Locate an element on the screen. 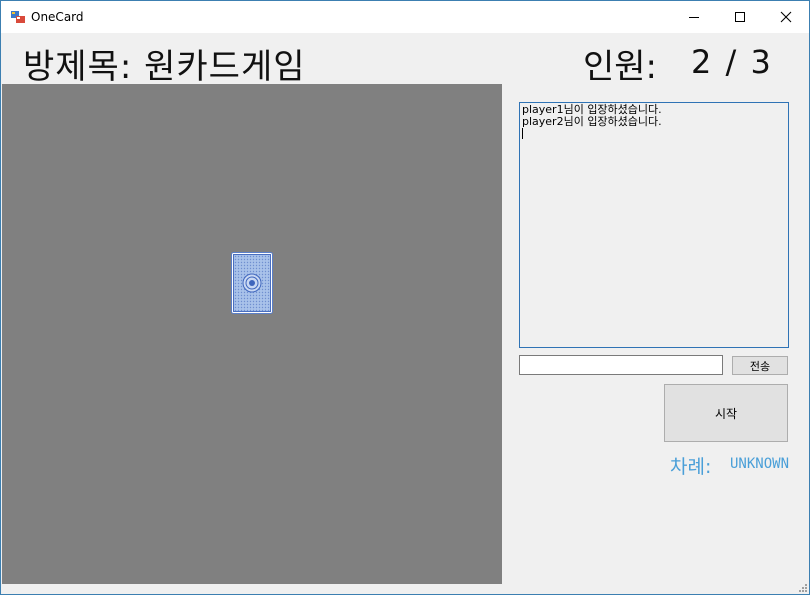  minimize-button is located at coordinates (694, 17).